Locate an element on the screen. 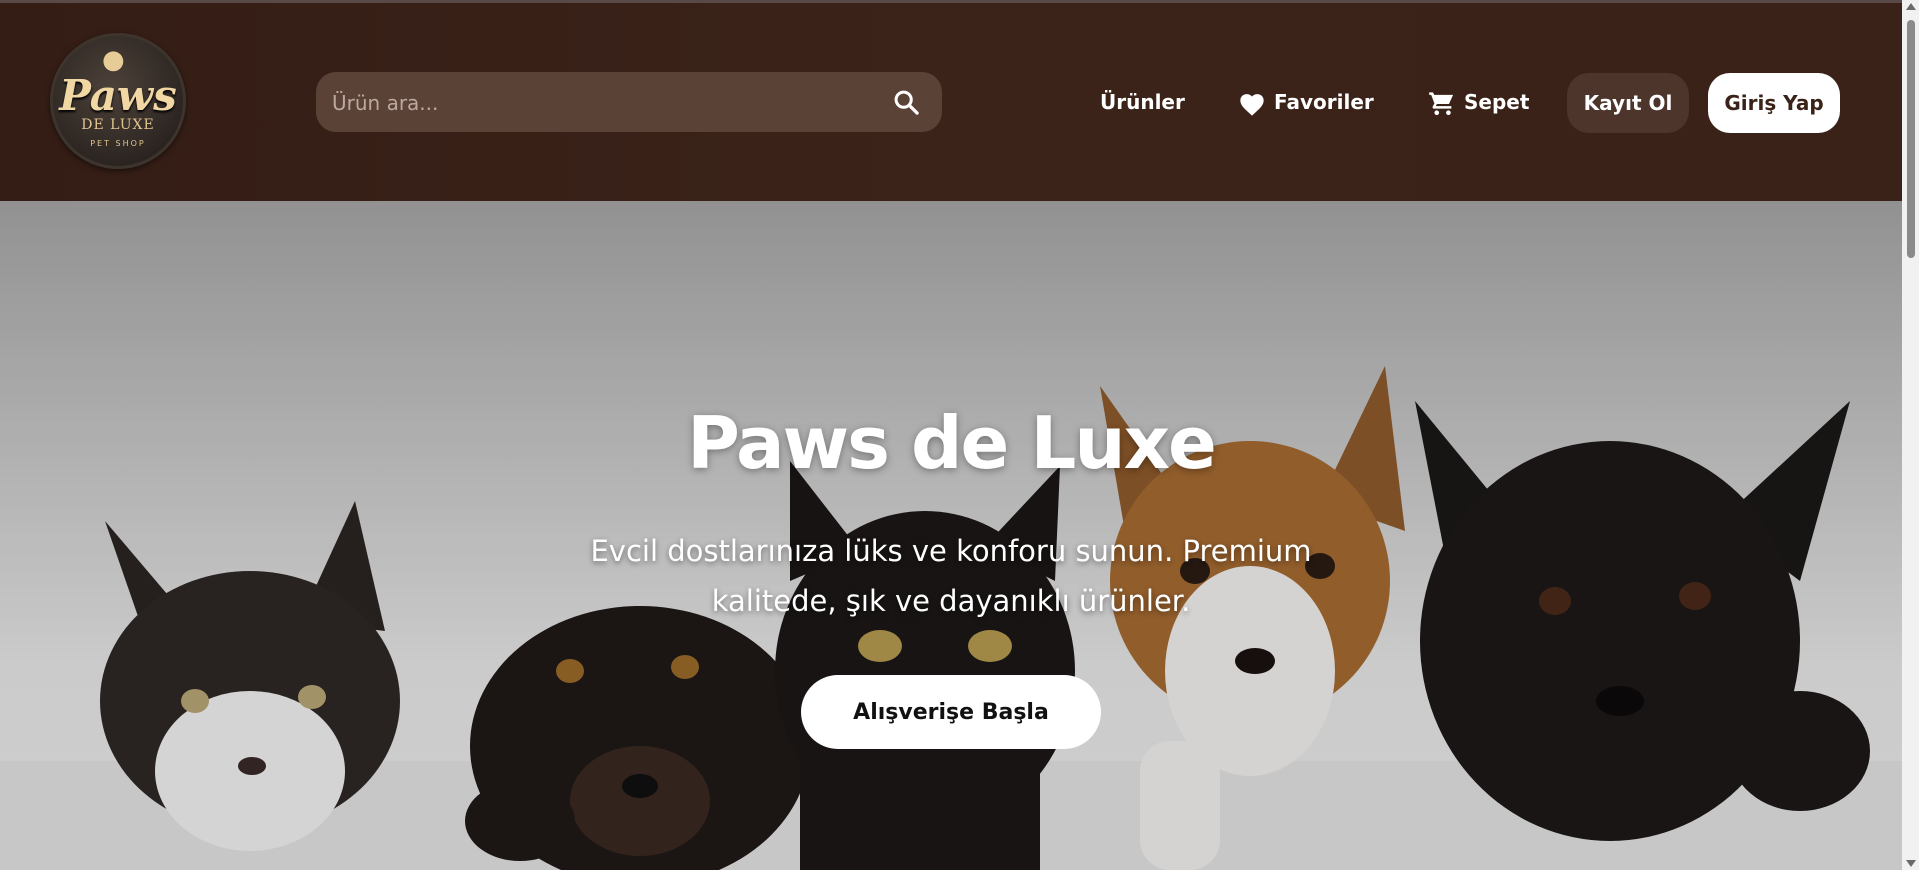 Image resolution: width=1919 pixels, height=870 pixels. nav-favorites-label: Favoriler is located at coordinates (1324, 102).